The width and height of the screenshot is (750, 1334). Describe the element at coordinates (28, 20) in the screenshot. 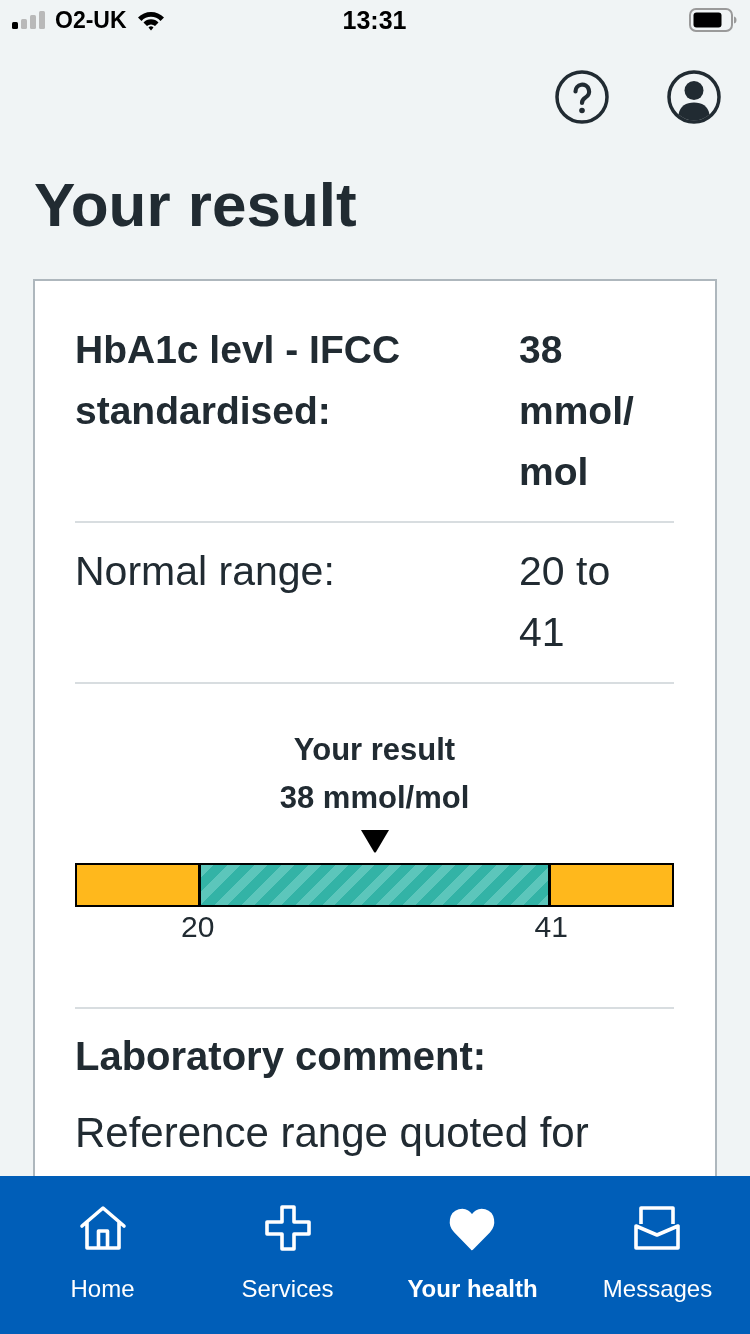

I see `signal-icon` at that location.